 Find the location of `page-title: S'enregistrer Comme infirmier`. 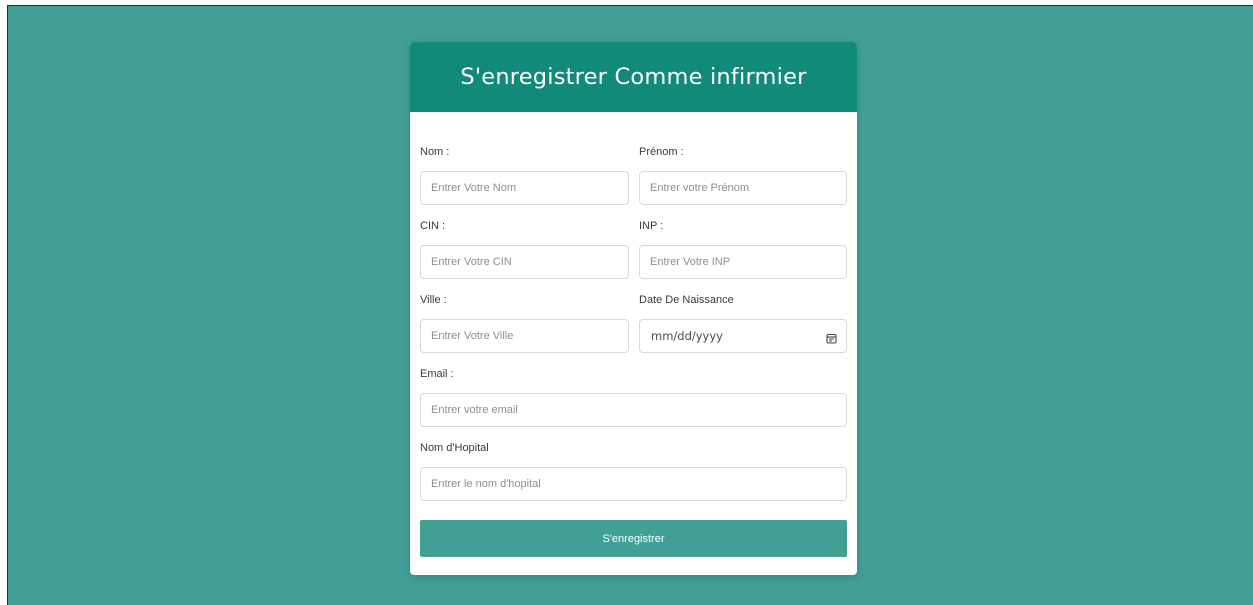

page-title: S'enregistrer Comme infirmier is located at coordinates (633, 77).